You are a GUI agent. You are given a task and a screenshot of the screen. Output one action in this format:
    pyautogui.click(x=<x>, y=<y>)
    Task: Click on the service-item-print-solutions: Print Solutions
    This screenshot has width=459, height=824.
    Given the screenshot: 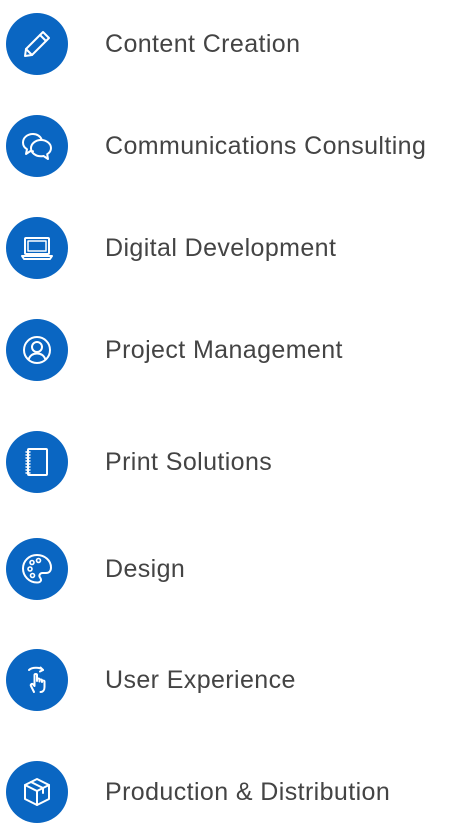 What is the action you would take?
    pyautogui.click(x=232, y=462)
    